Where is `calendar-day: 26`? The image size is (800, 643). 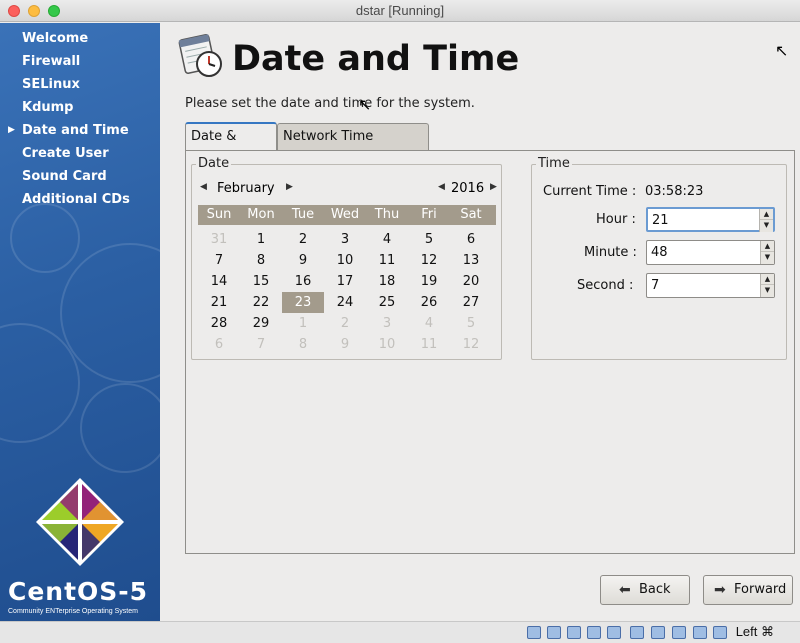 calendar-day: 26 is located at coordinates (429, 302).